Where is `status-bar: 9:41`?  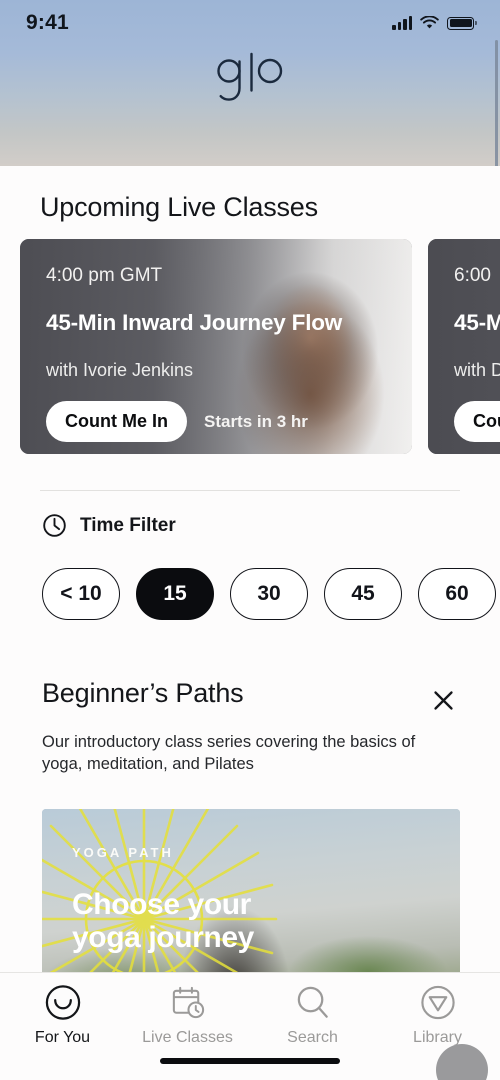
status-bar: 9:41 is located at coordinates (250, 23).